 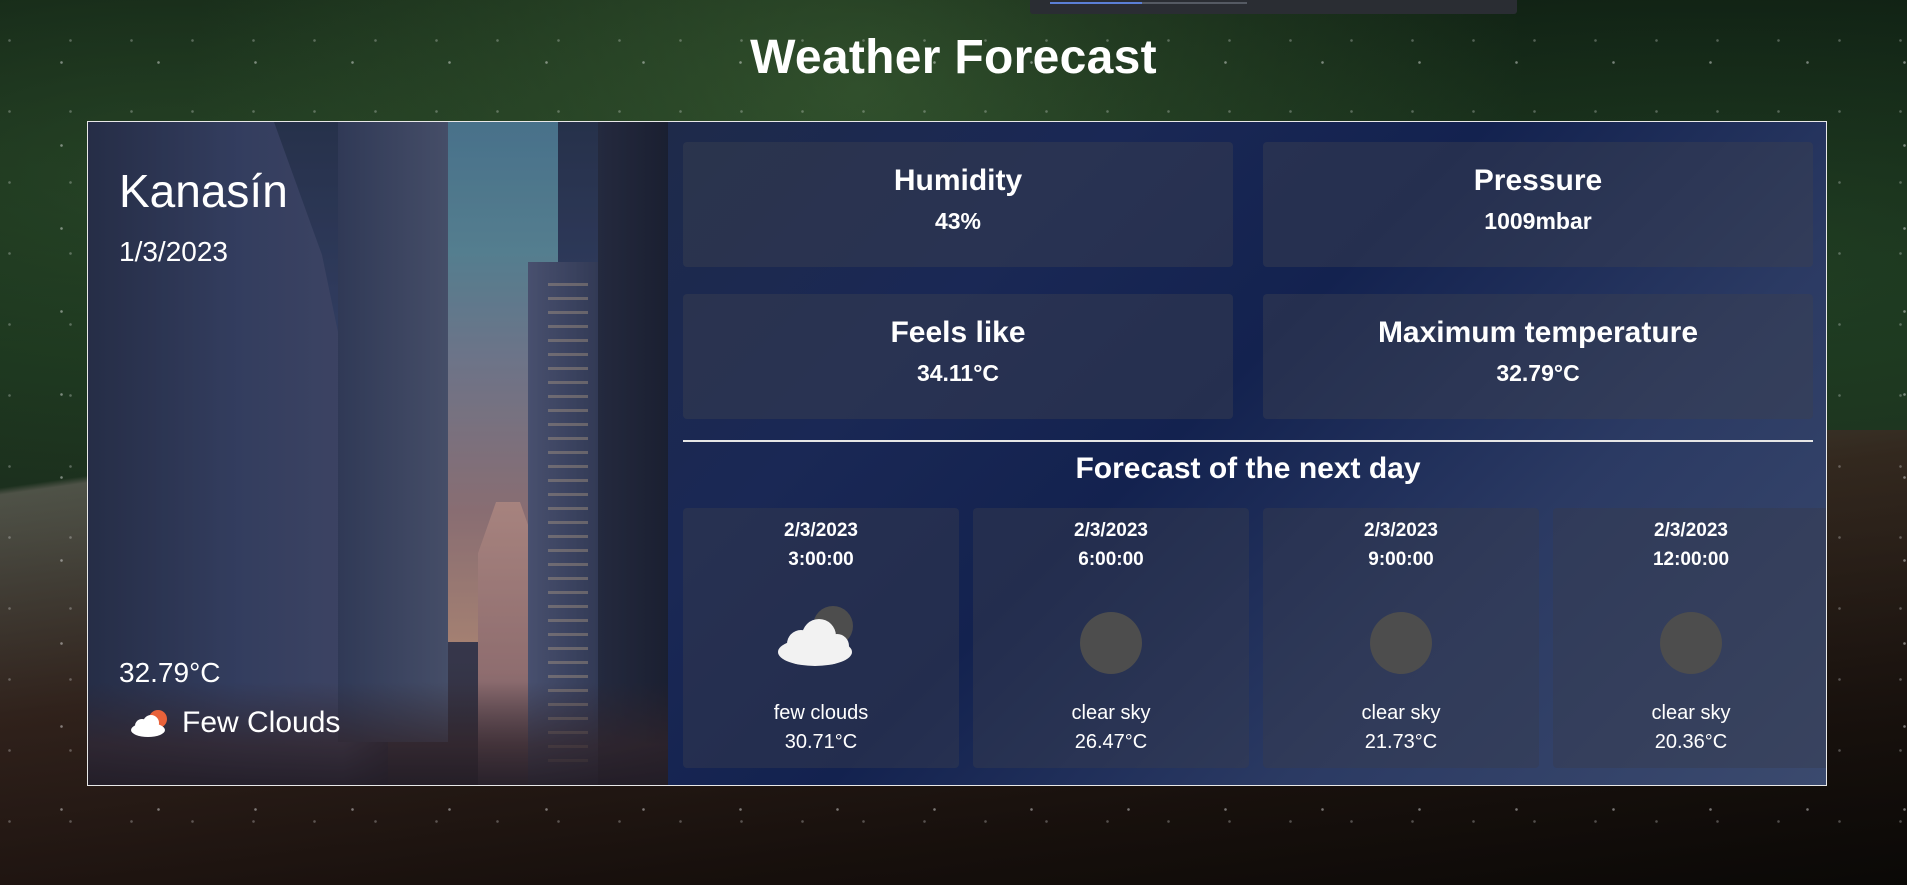 I want to click on forecast-time: 6:00:00, so click(x=1111, y=559).